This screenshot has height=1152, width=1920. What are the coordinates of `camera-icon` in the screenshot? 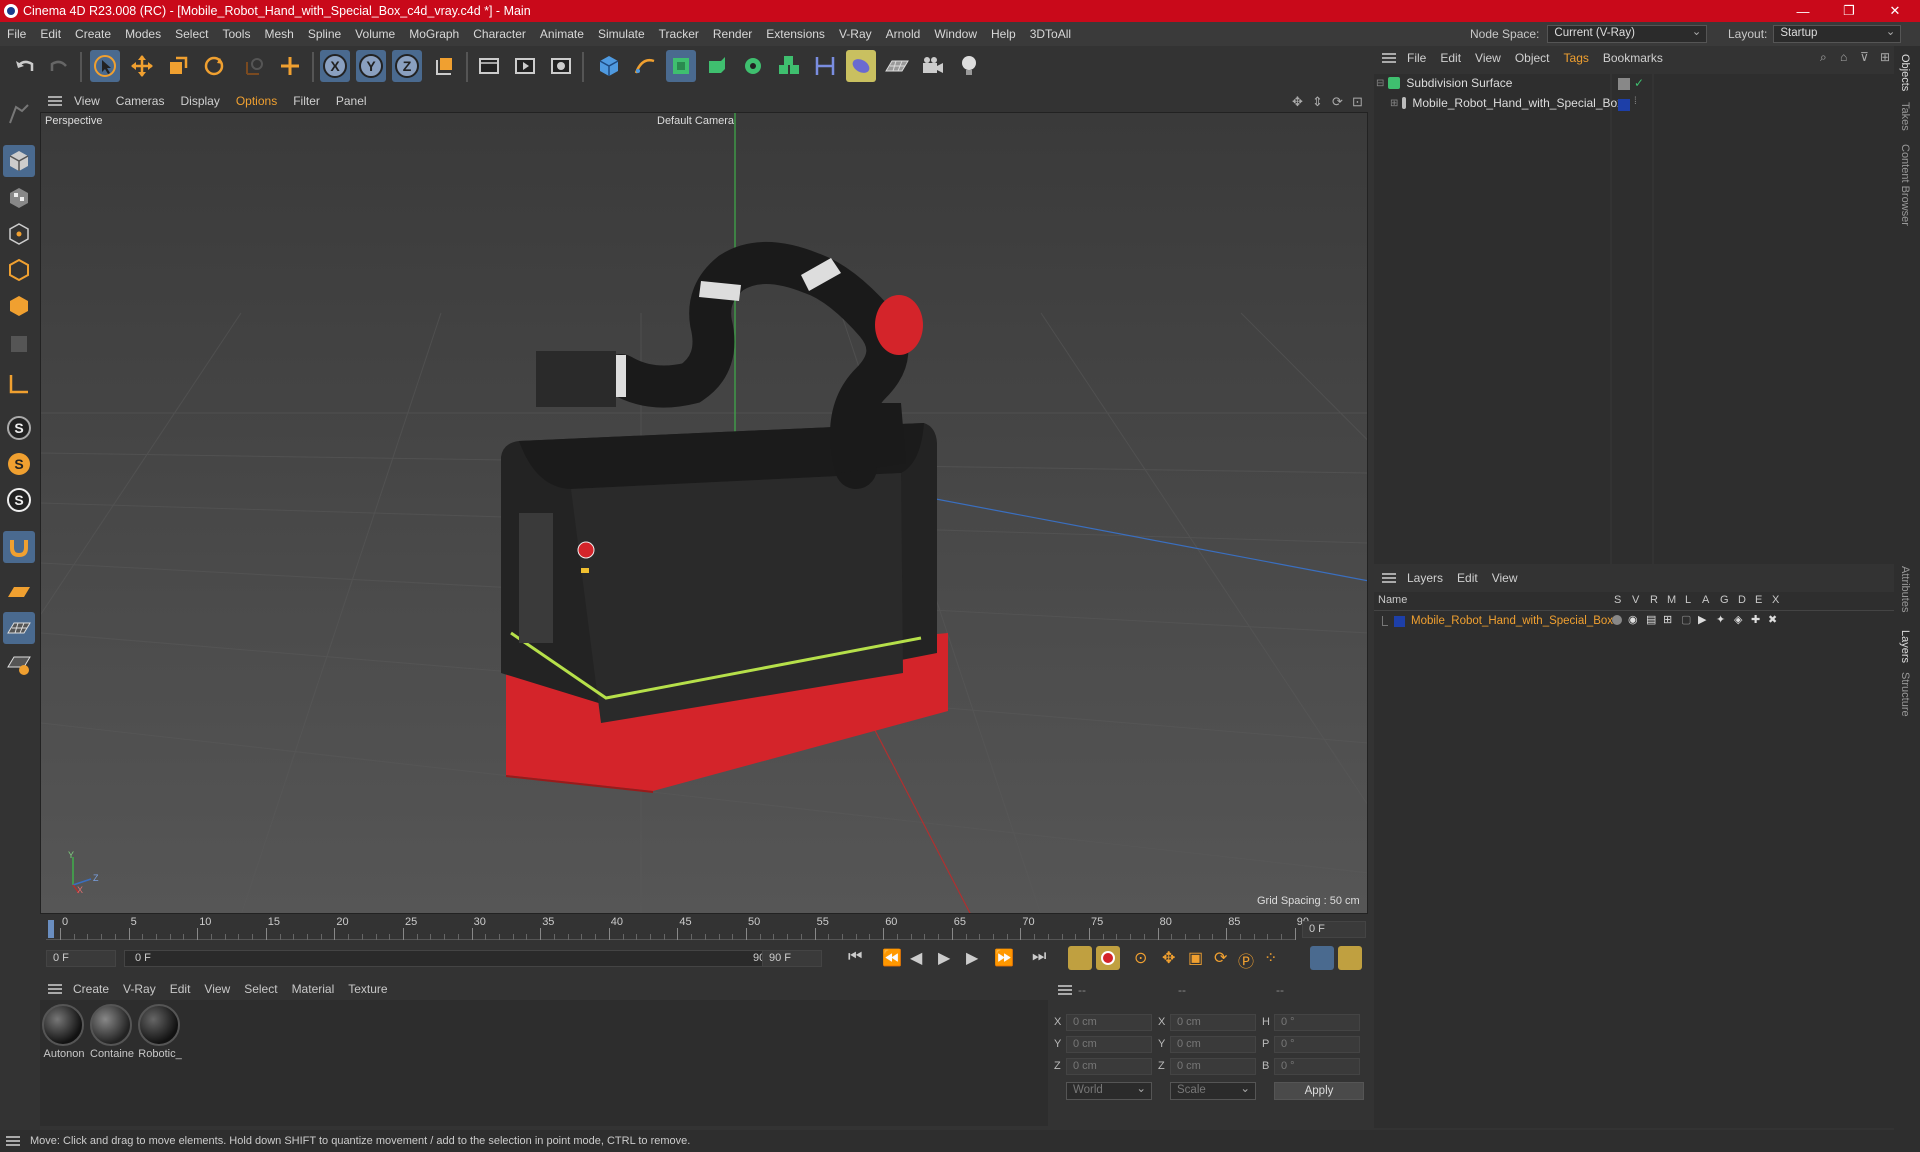 It's located at (933, 66).